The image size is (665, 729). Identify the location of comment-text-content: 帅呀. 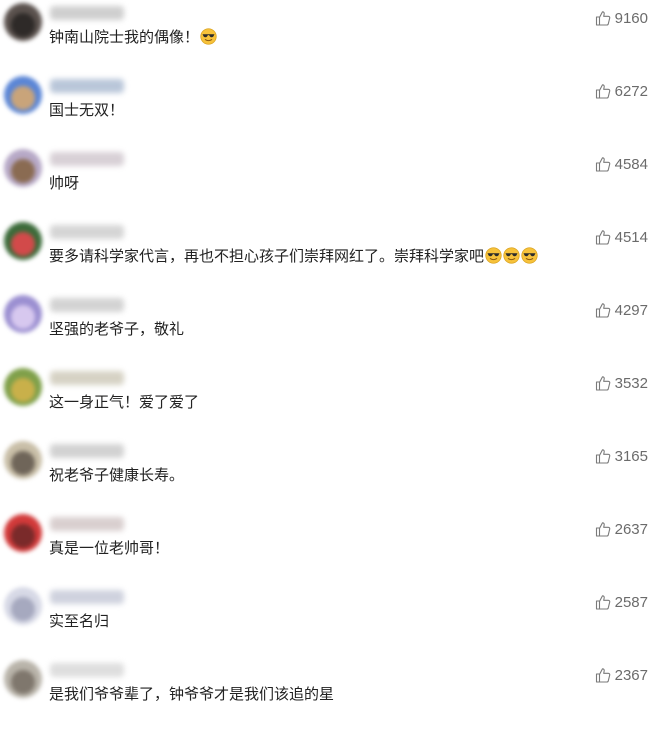
(64, 183).